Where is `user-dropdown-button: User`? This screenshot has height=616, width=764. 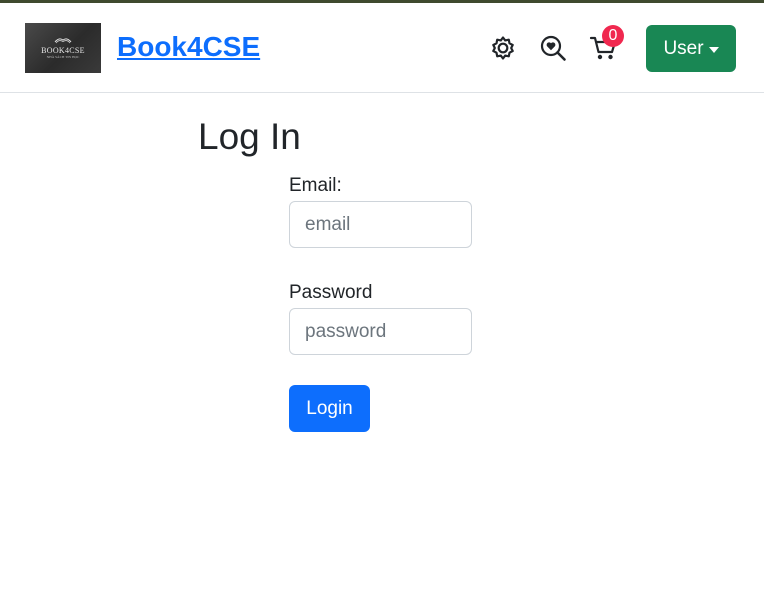
user-dropdown-button: User is located at coordinates (691, 48).